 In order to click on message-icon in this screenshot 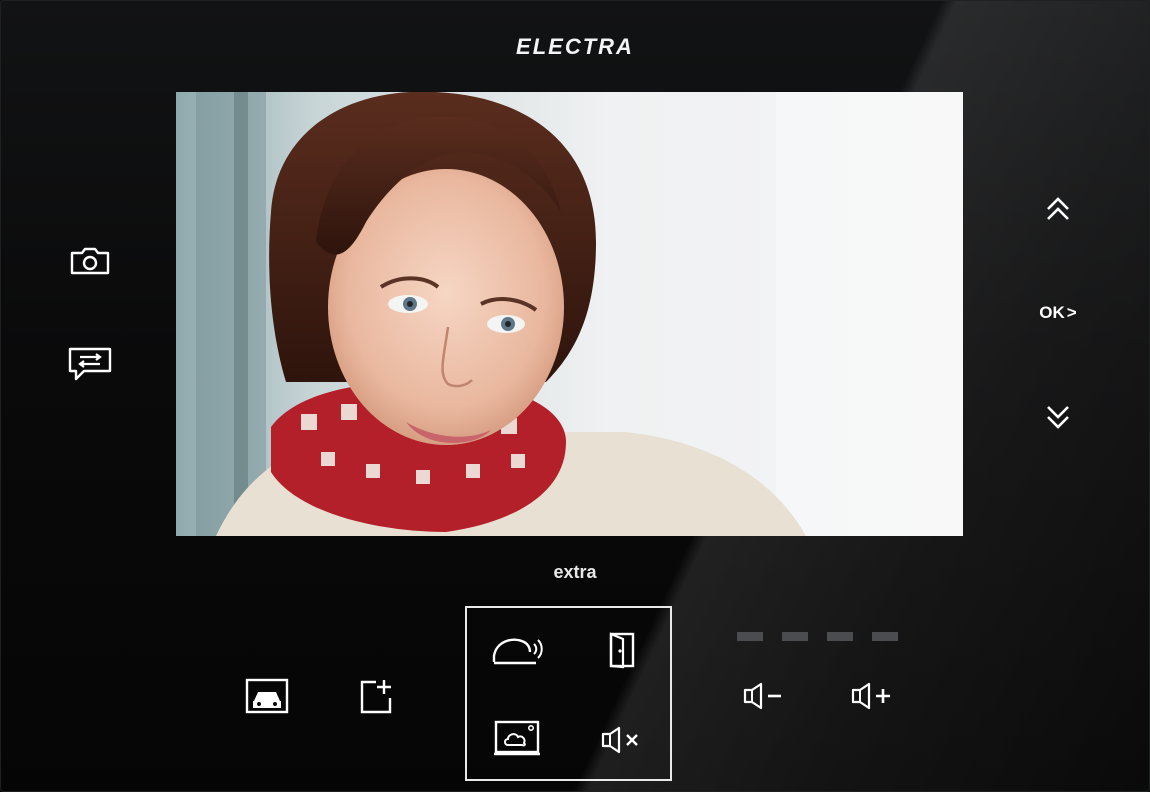, I will do `click(90, 365)`.